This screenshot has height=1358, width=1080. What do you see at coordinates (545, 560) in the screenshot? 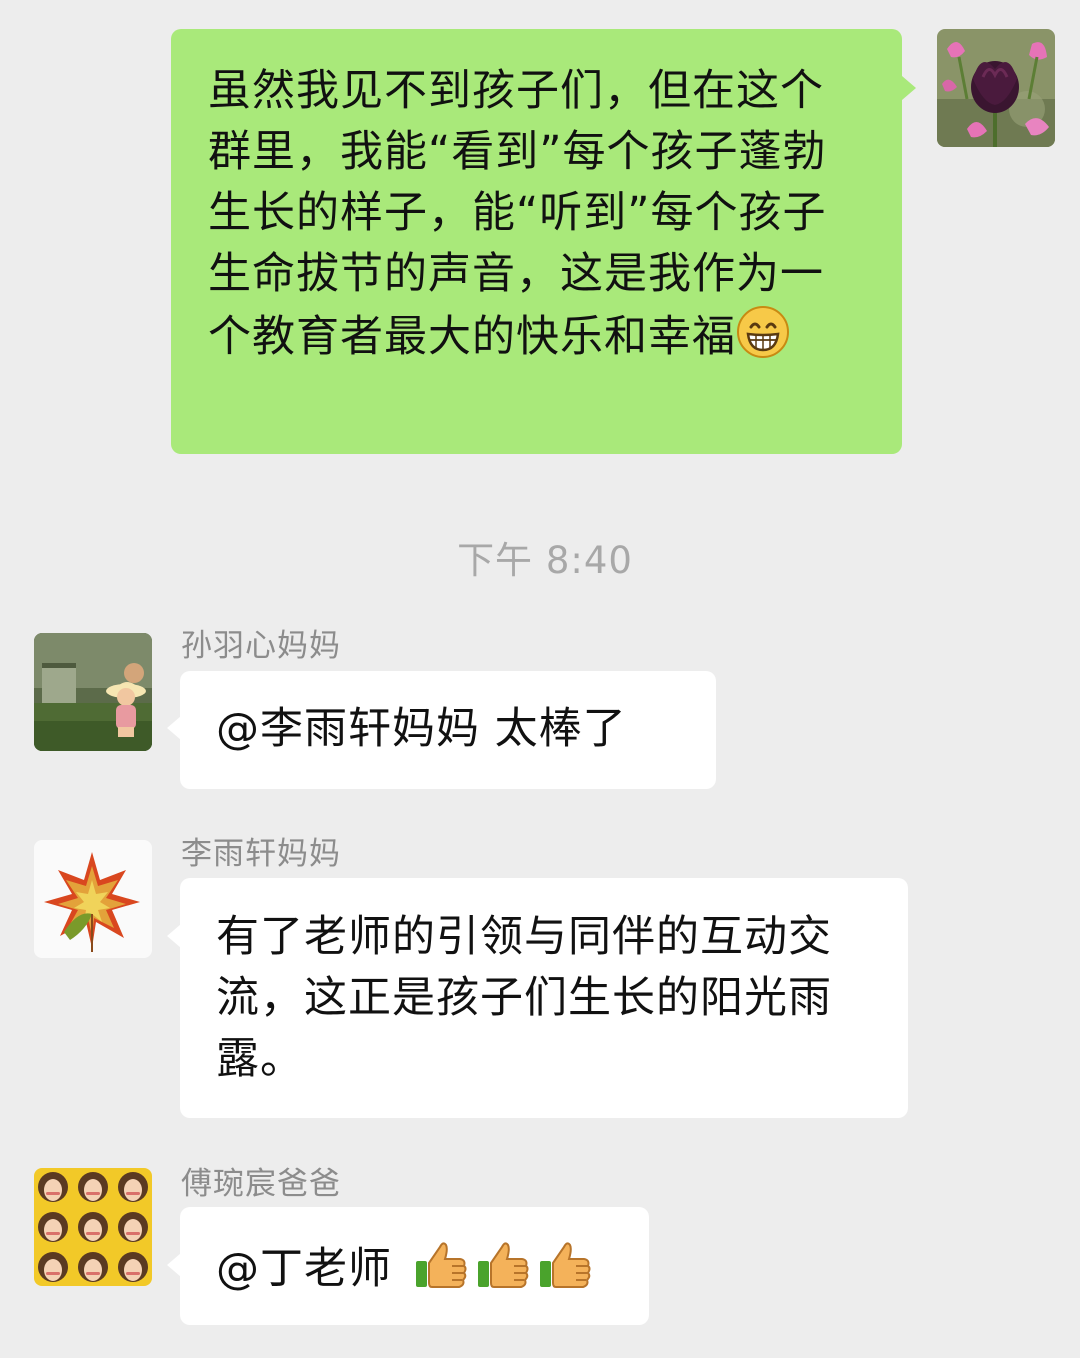
I see `message-timestamp: 下午 8:40` at bounding box center [545, 560].